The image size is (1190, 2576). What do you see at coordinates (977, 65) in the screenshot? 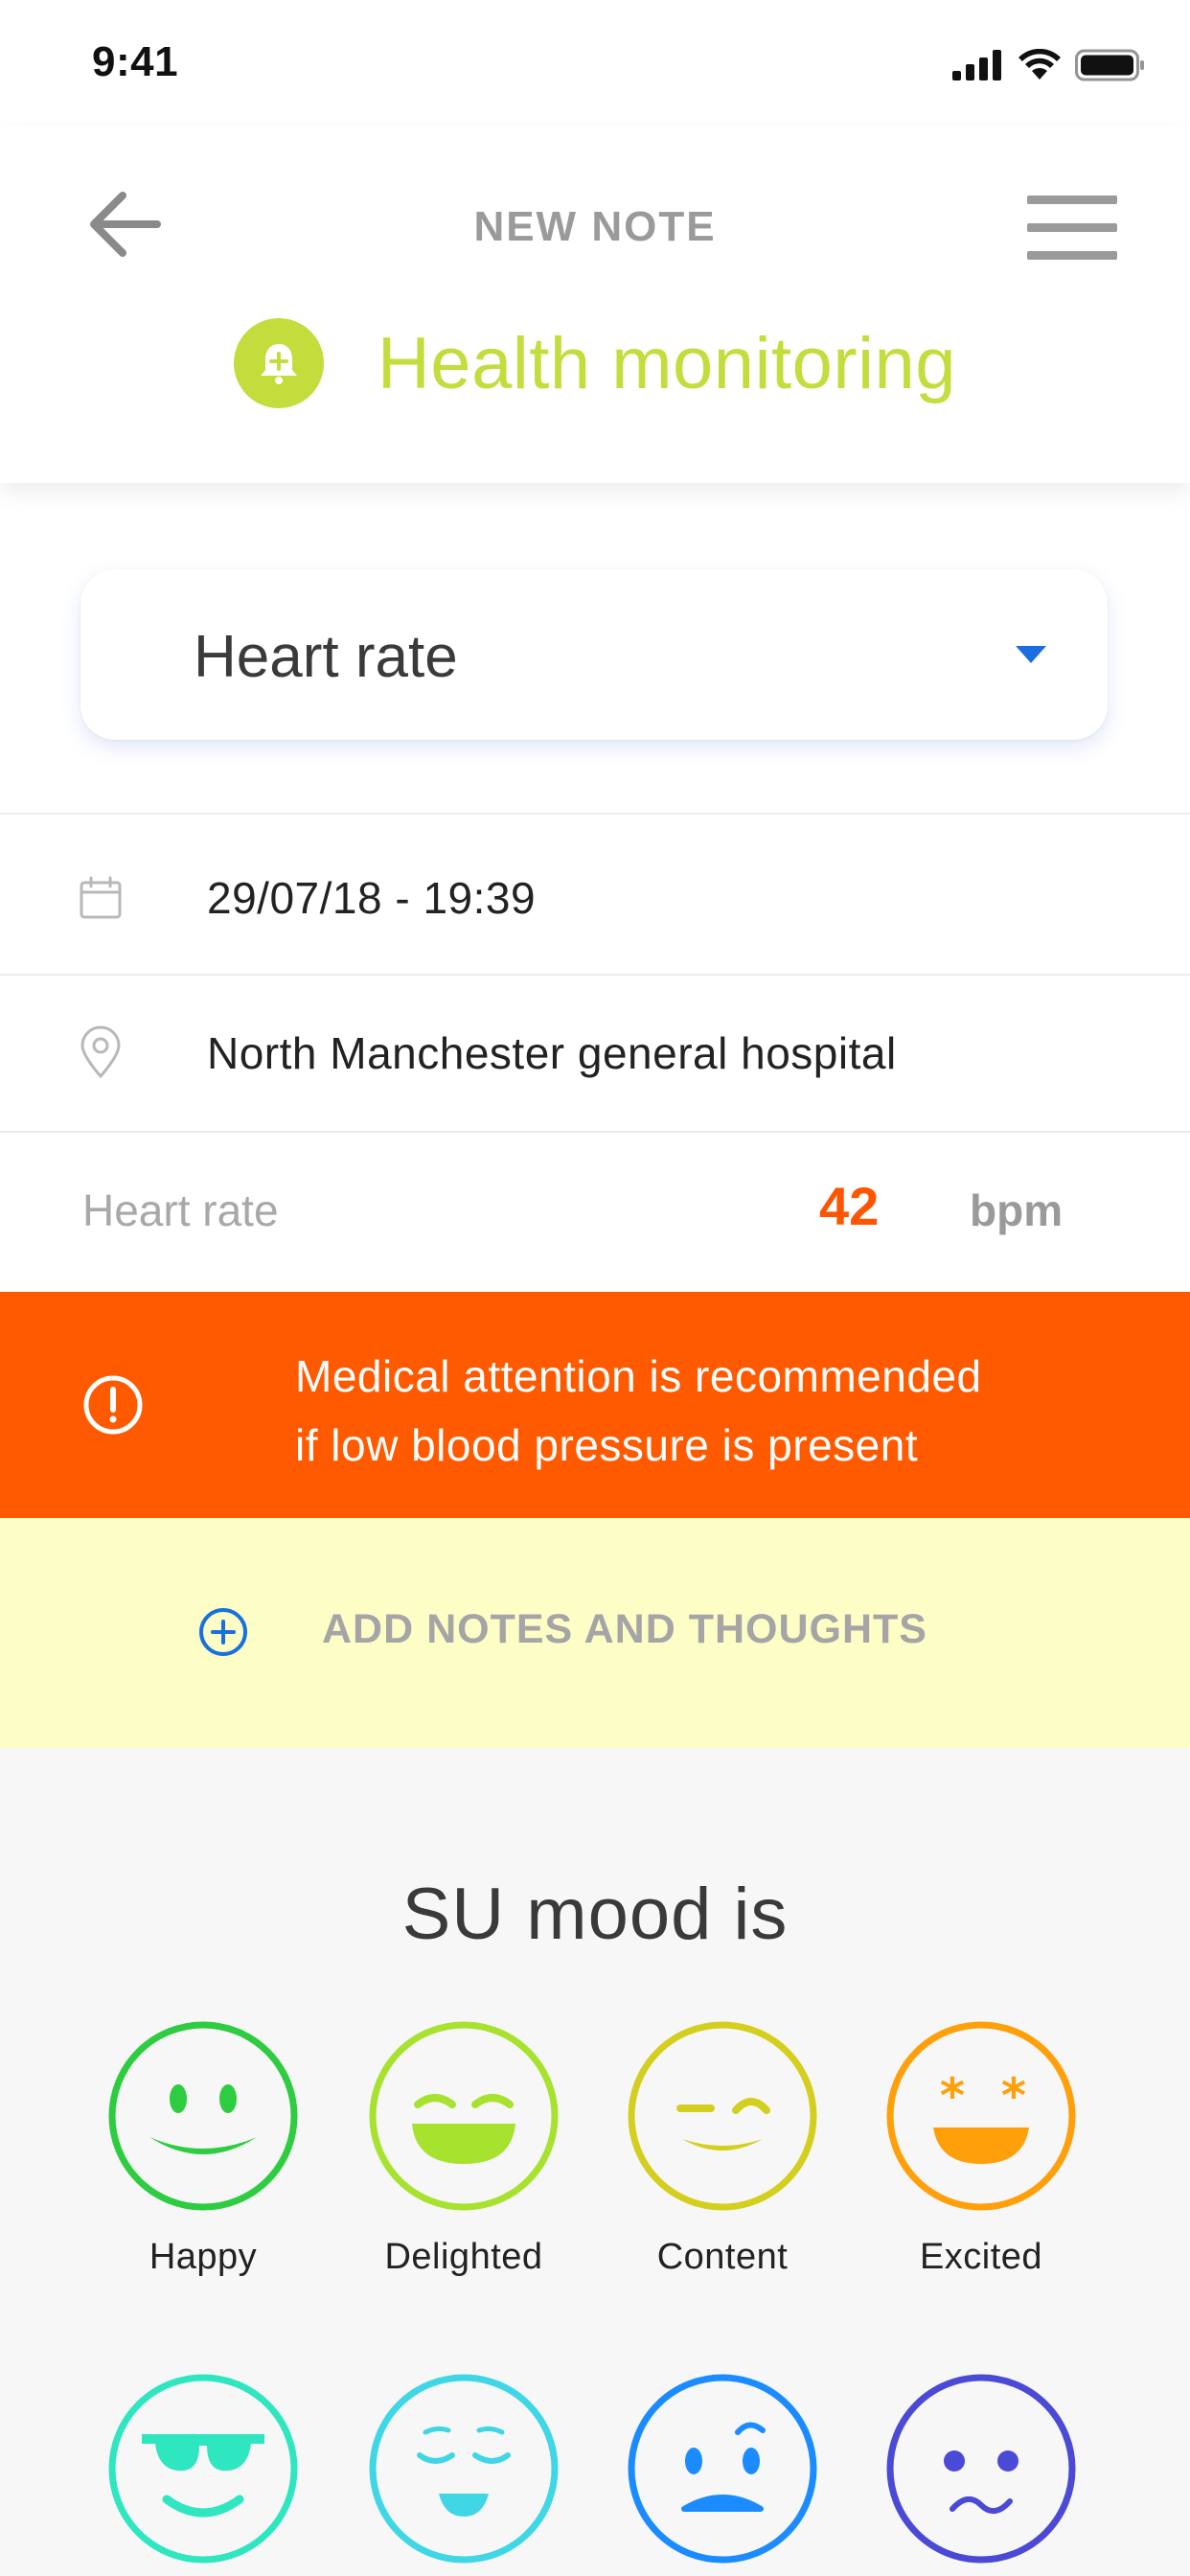
I see `signal-icon` at bounding box center [977, 65].